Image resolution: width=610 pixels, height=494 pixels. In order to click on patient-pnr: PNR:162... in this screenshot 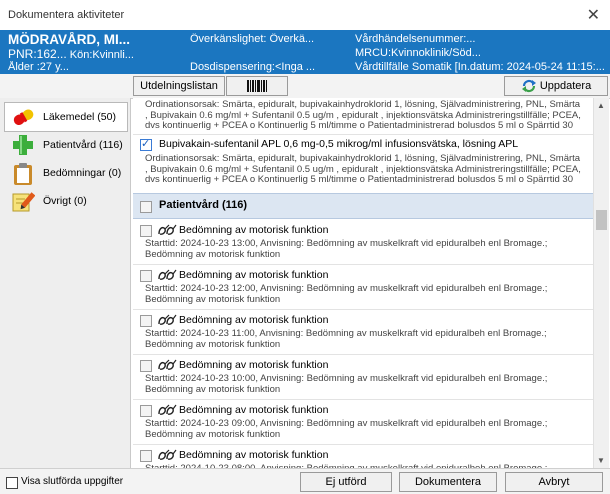, I will do `click(37, 54)`.